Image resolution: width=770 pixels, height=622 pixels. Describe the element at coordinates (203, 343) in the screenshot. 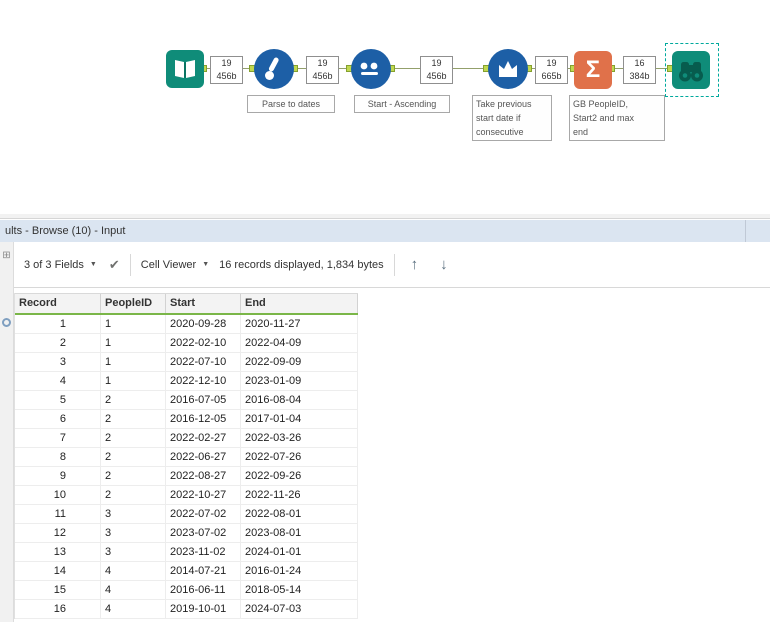

I see `table-cell: 2022-02-10` at that location.